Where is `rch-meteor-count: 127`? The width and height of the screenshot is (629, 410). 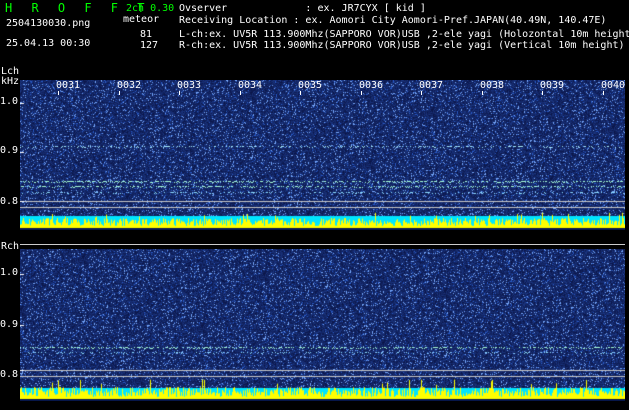 rch-meteor-count: 127 is located at coordinates (149, 45).